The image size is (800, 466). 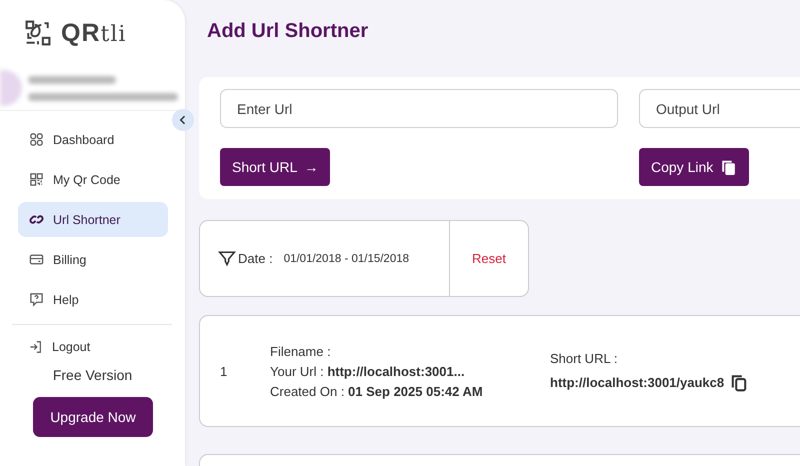 What do you see at coordinates (227, 259) in the screenshot?
I see `filter-icon` at bounding box center [227, 259].